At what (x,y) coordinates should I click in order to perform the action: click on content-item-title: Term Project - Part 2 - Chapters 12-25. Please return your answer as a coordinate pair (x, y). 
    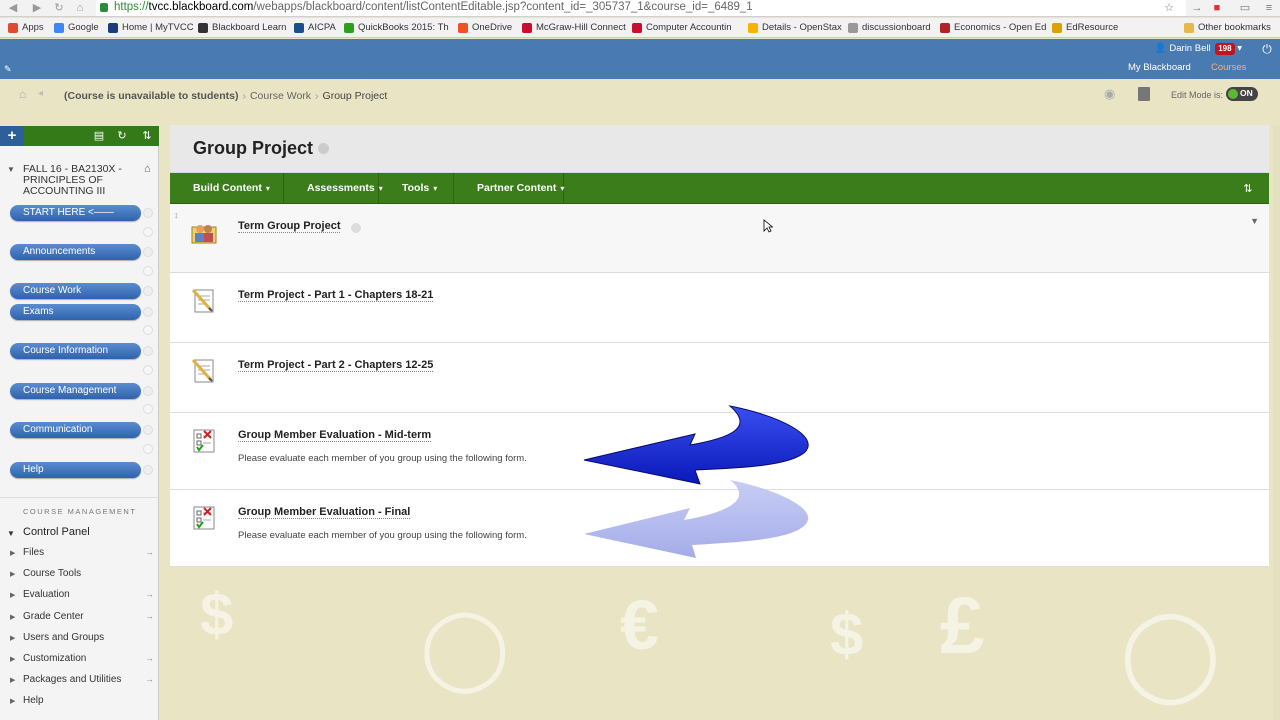
    Looking at the image, I should click on (336, 365).